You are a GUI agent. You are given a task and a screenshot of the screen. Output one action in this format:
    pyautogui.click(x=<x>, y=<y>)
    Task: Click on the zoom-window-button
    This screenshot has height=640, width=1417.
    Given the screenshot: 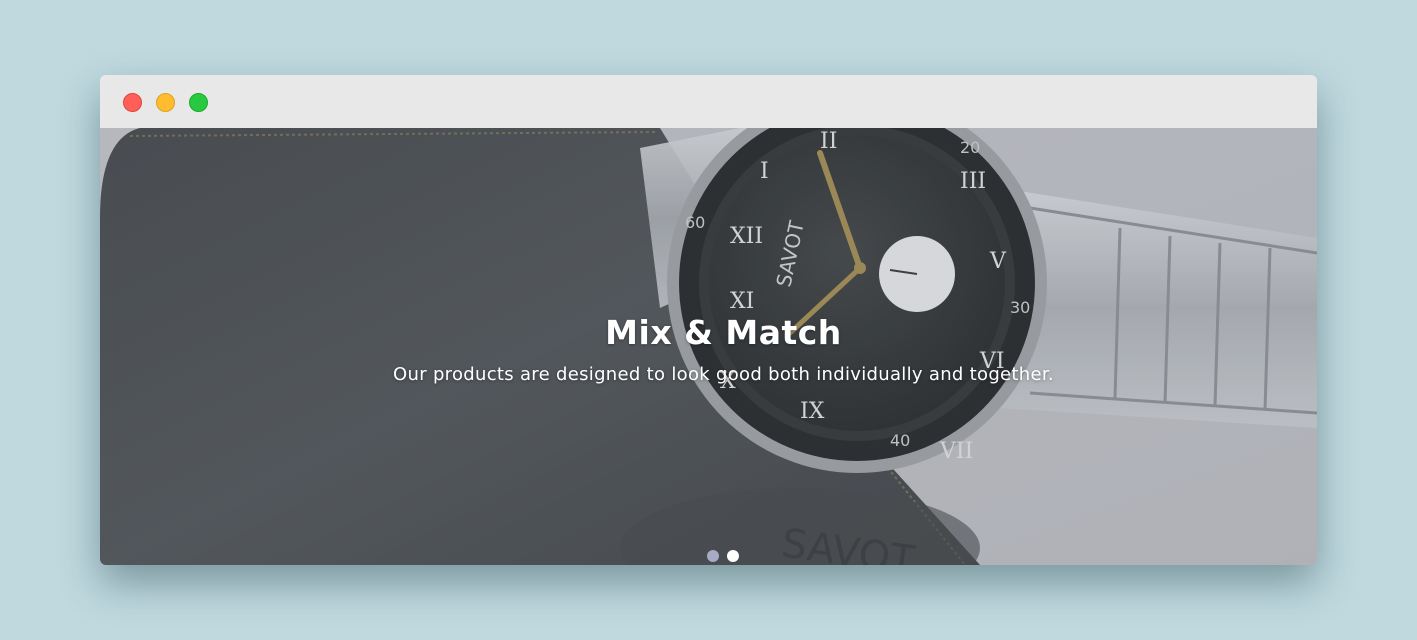 What is the action you would take?
    pyautogui.click(x=198, y=102)
    